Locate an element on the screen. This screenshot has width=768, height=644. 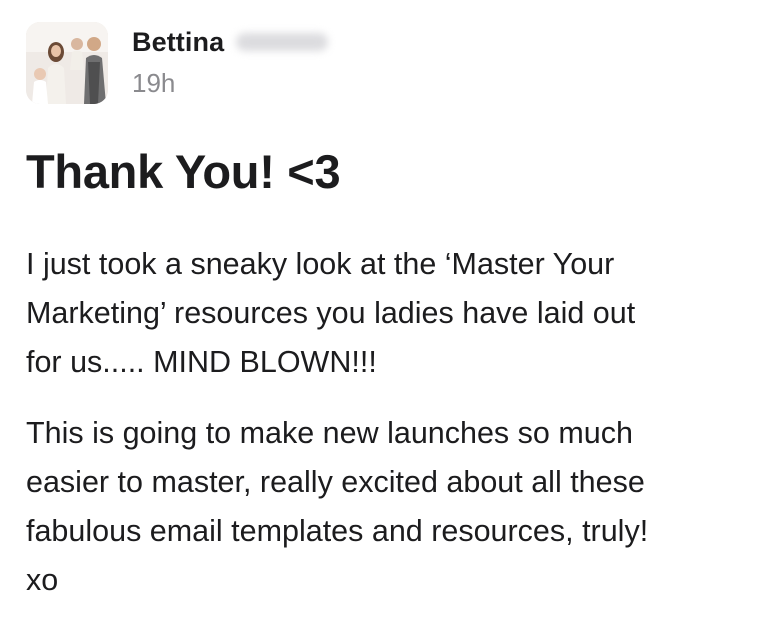
post-header: Bettina 19h is located at coordinates (177, 64).